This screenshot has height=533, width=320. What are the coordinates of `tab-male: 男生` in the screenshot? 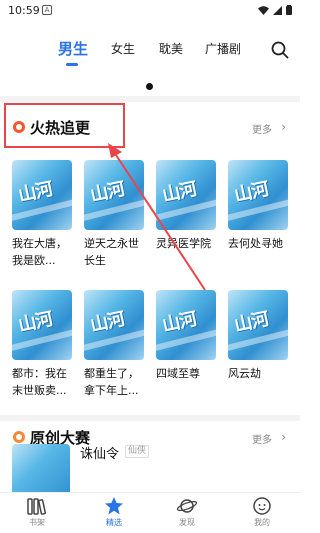 It's located at (73, 48).